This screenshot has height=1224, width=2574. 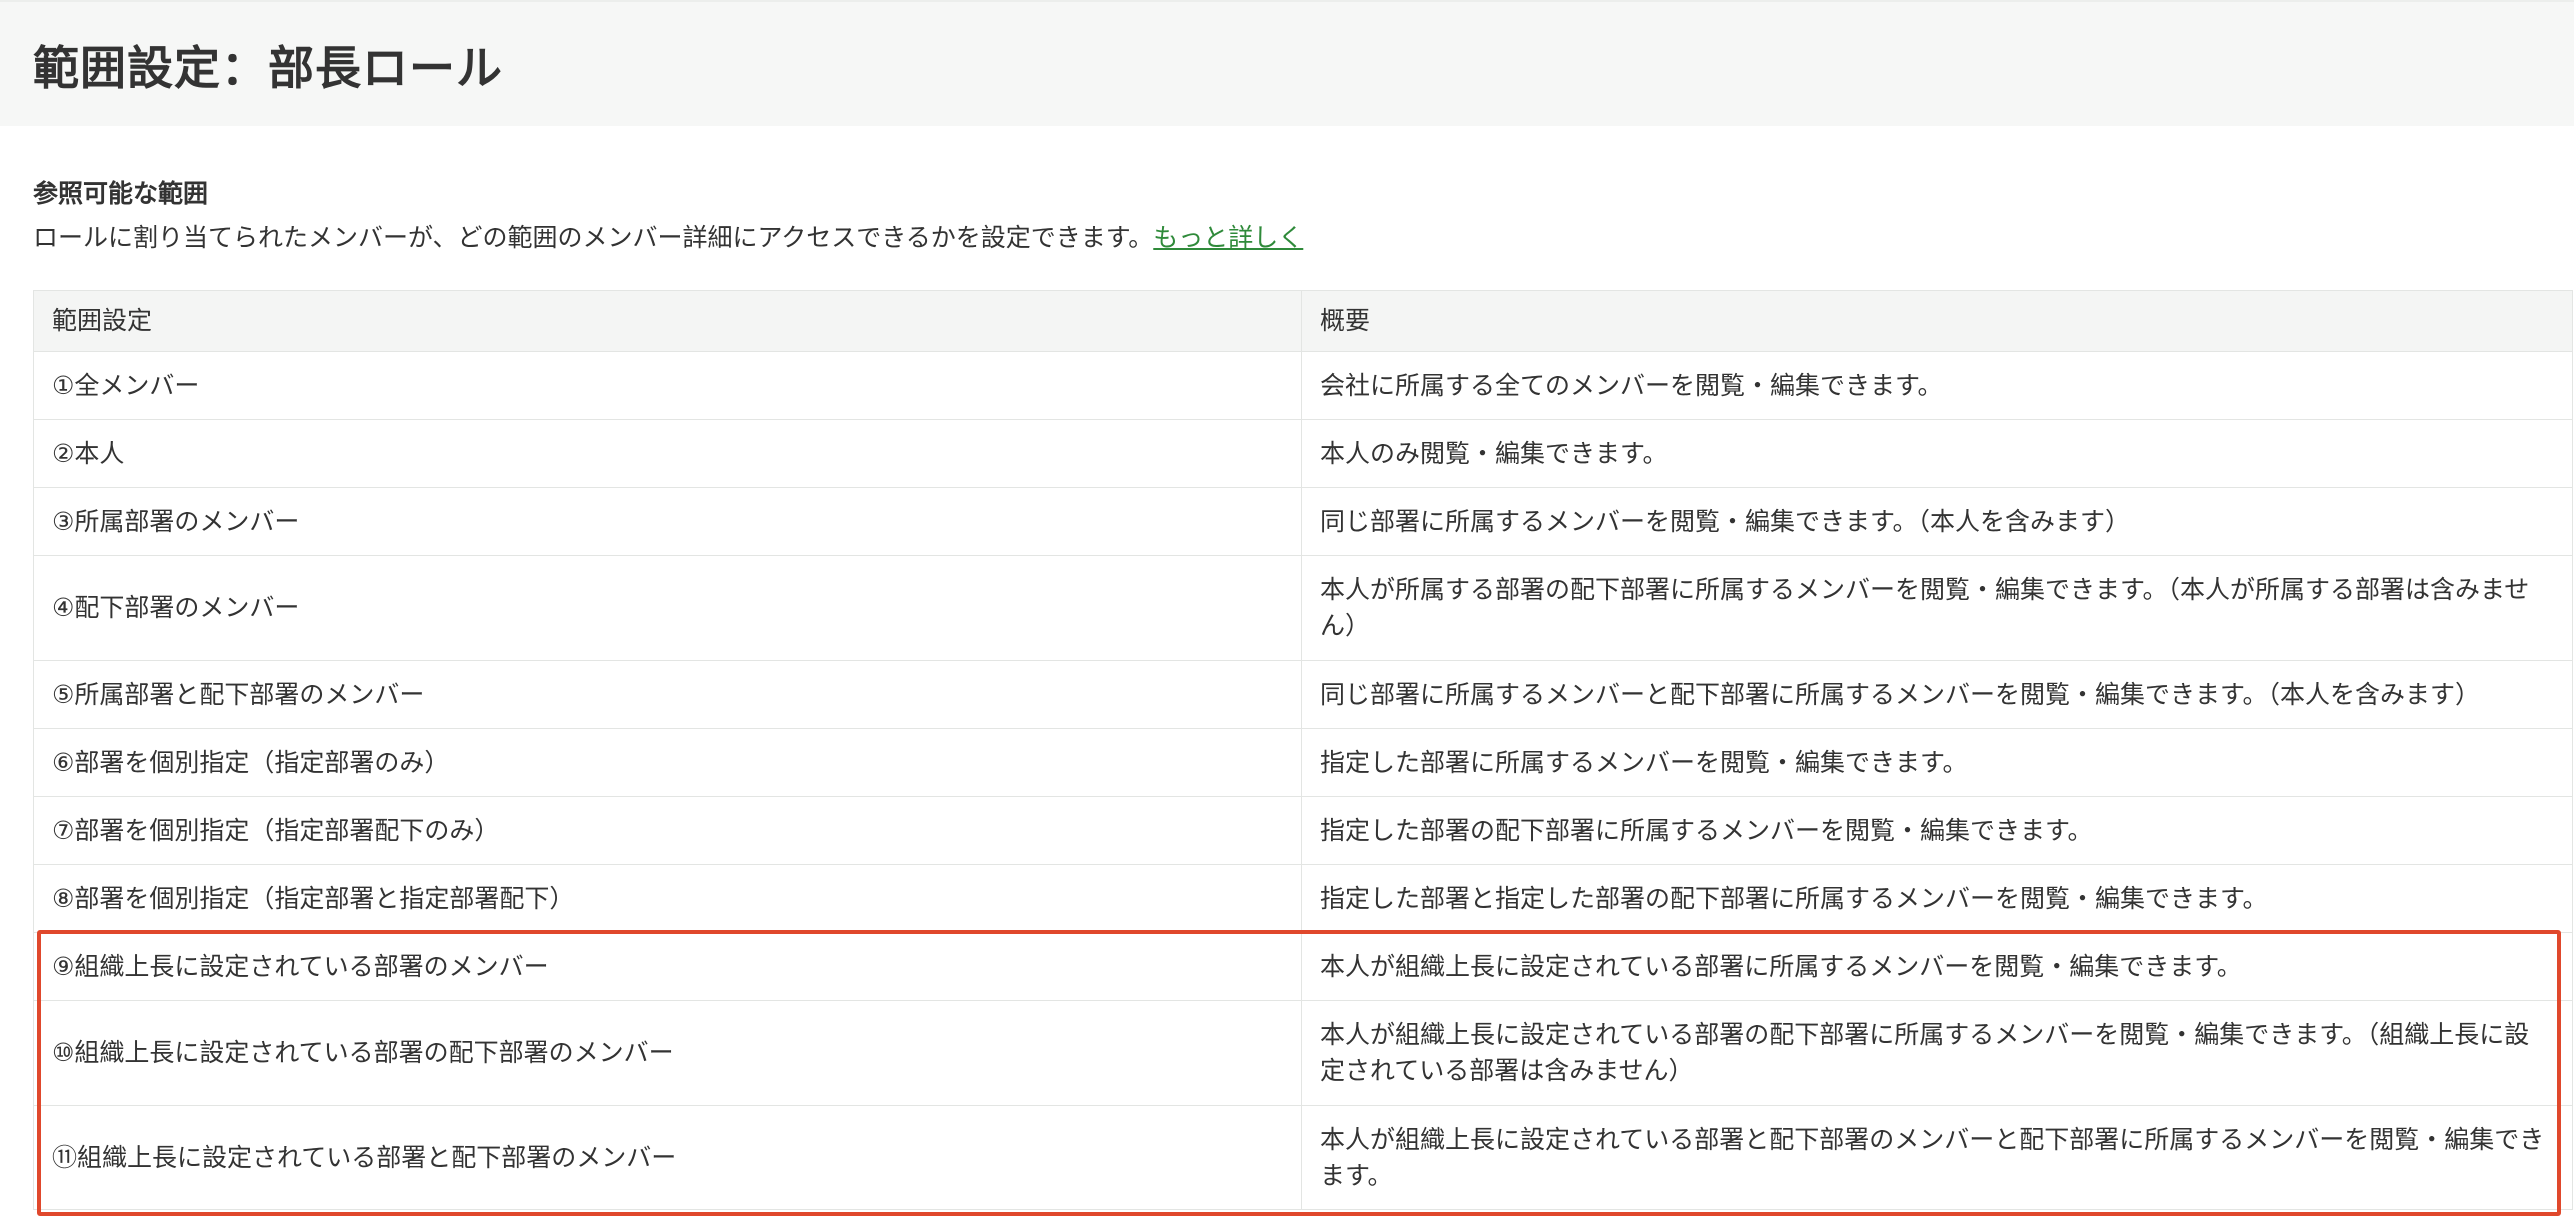 What do you see at coordinates (1937, 830) in the screenshot?
I see `summary-cell: 指定した部署の配下部署に所属するメンバーを閲覧・編集できます。` at bounding box center [1937, 830].